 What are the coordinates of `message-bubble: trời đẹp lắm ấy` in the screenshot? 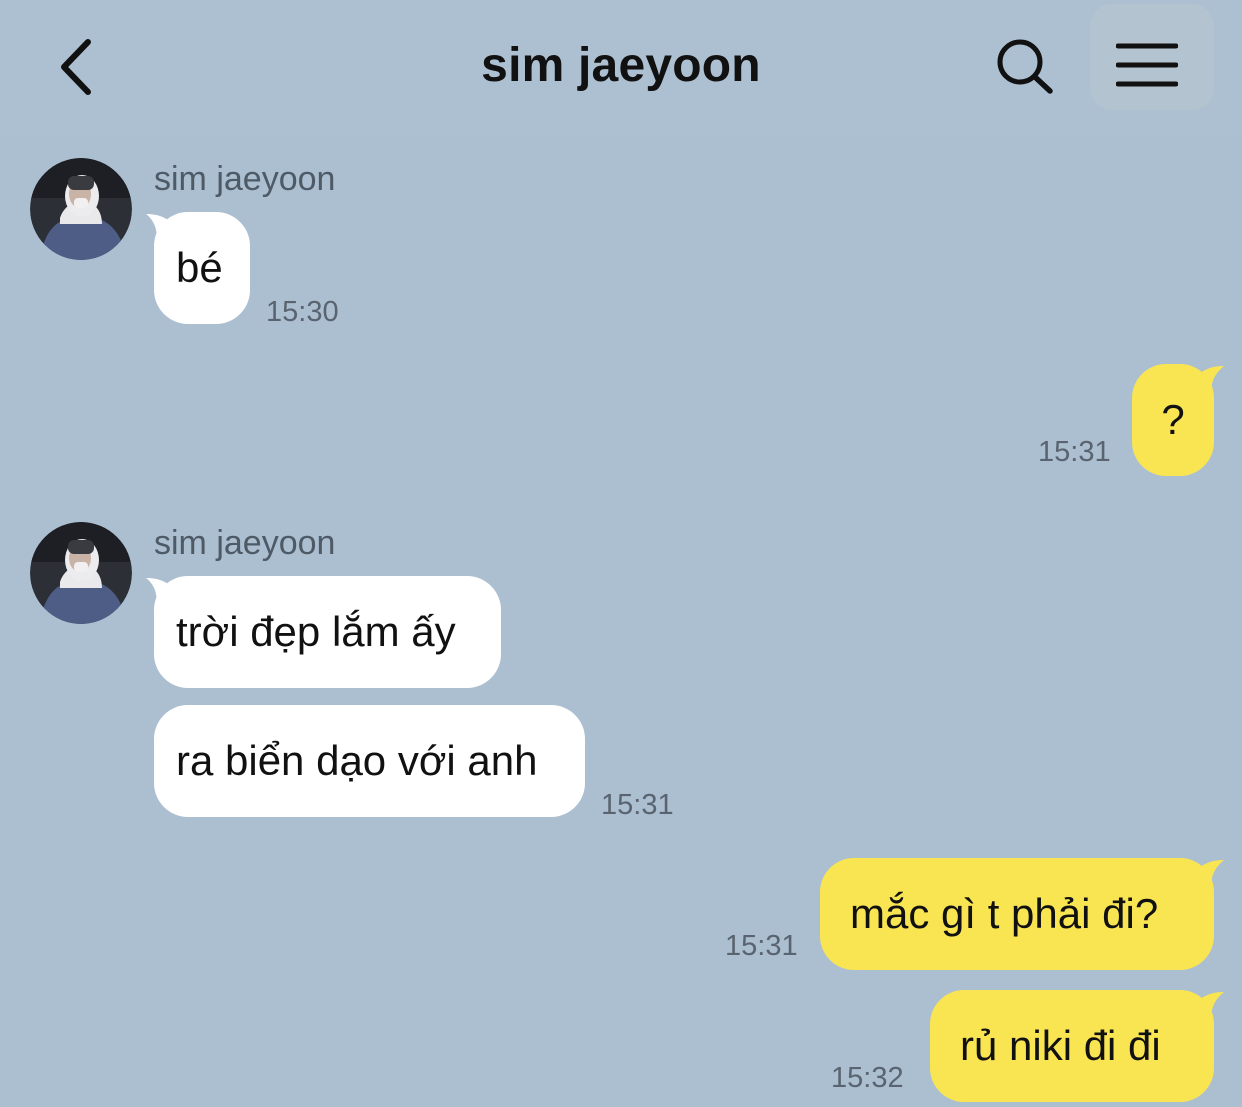 It's located at (327, 632).